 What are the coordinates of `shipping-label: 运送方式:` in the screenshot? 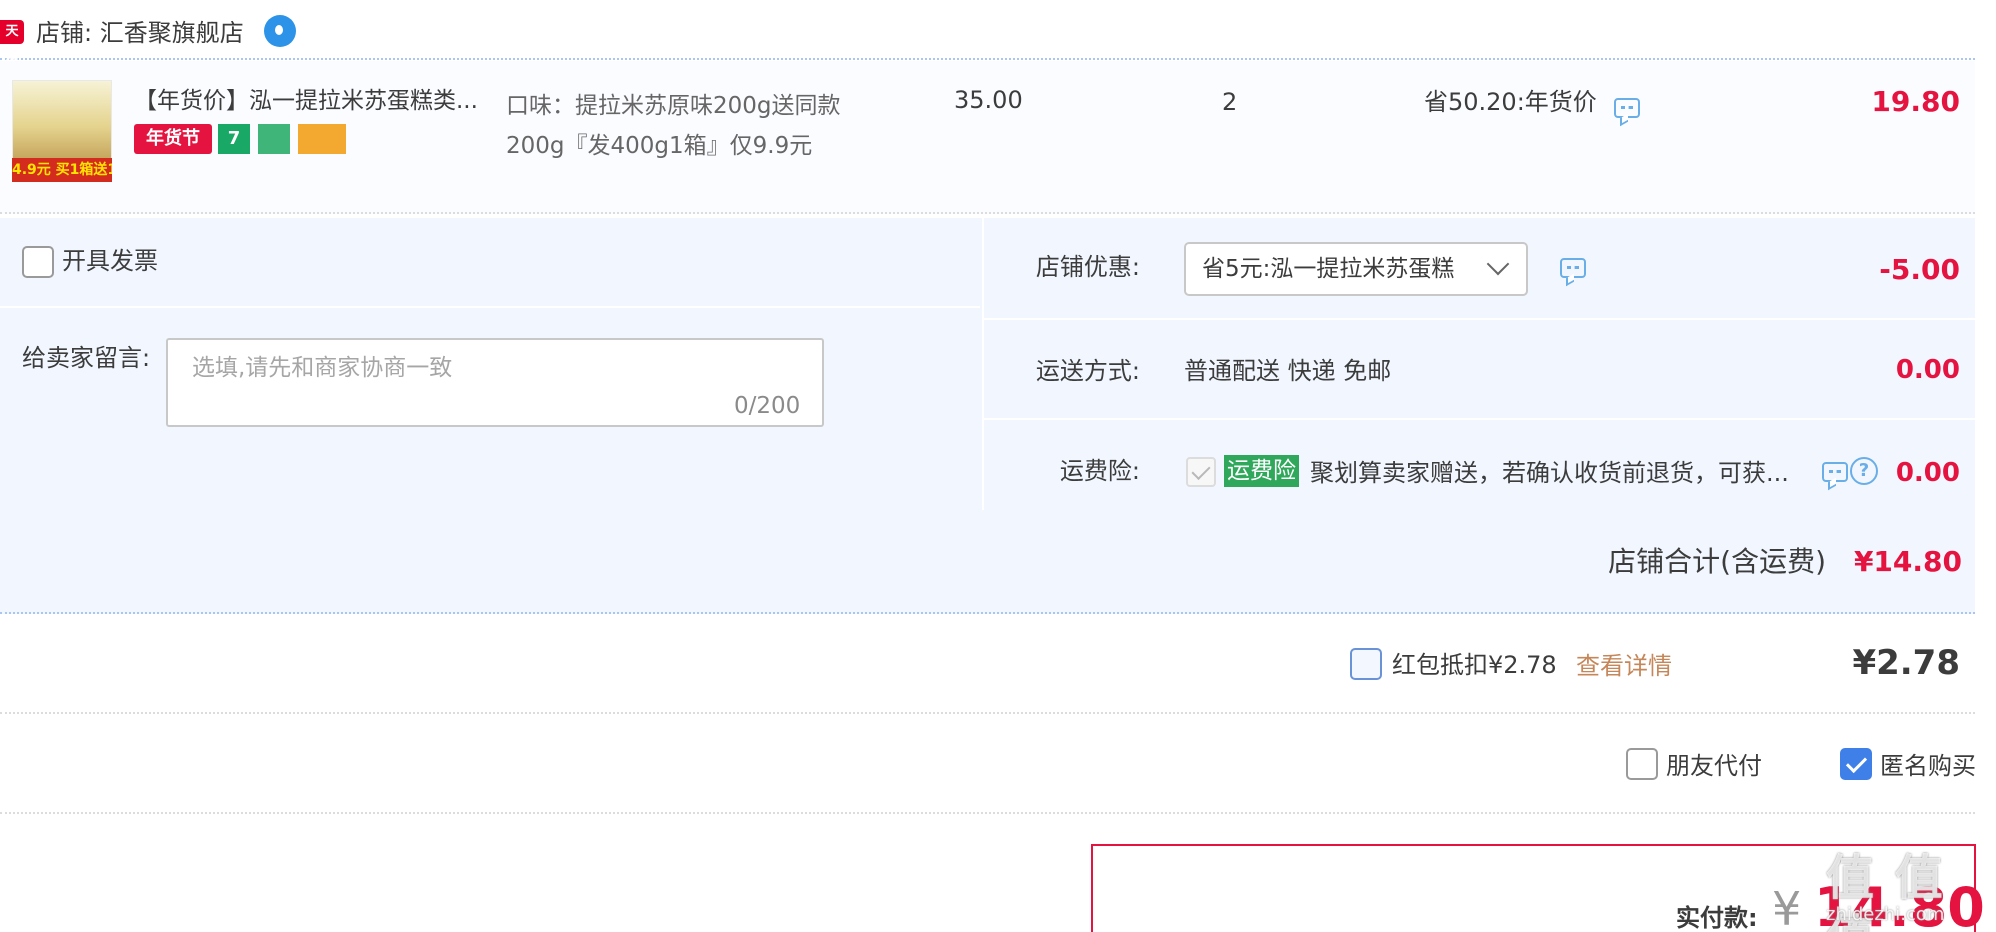 It's located at (1087, 371).